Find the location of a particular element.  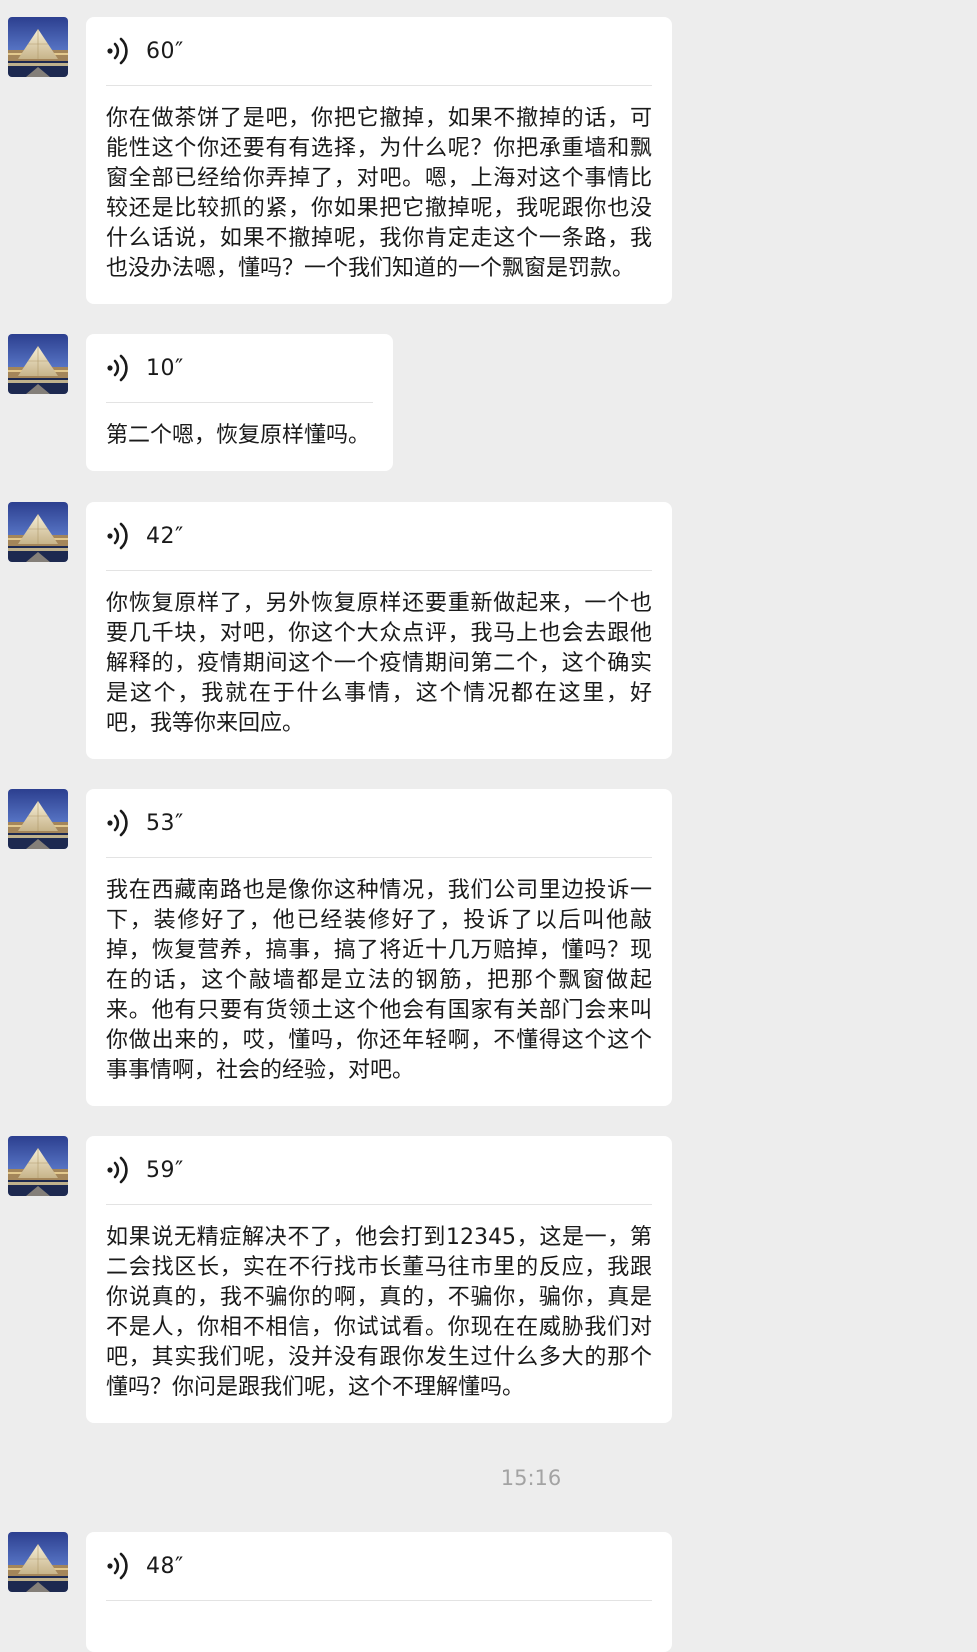

voice-message-bubble: 10″ 第二个嗯，恢复原样懂吗。 is located at coordinates (239, 402).